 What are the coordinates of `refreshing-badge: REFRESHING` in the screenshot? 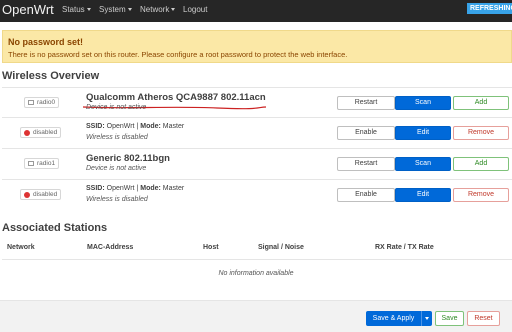 It's located at (489, 8).